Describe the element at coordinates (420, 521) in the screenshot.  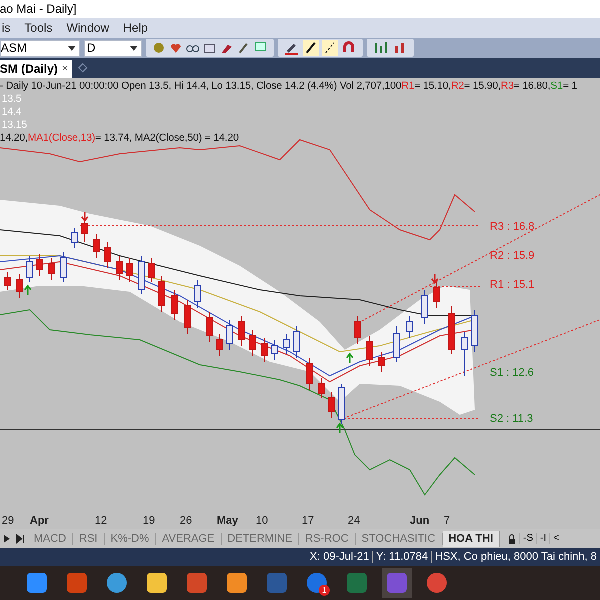
I see `axis-label: Jun` at that location.